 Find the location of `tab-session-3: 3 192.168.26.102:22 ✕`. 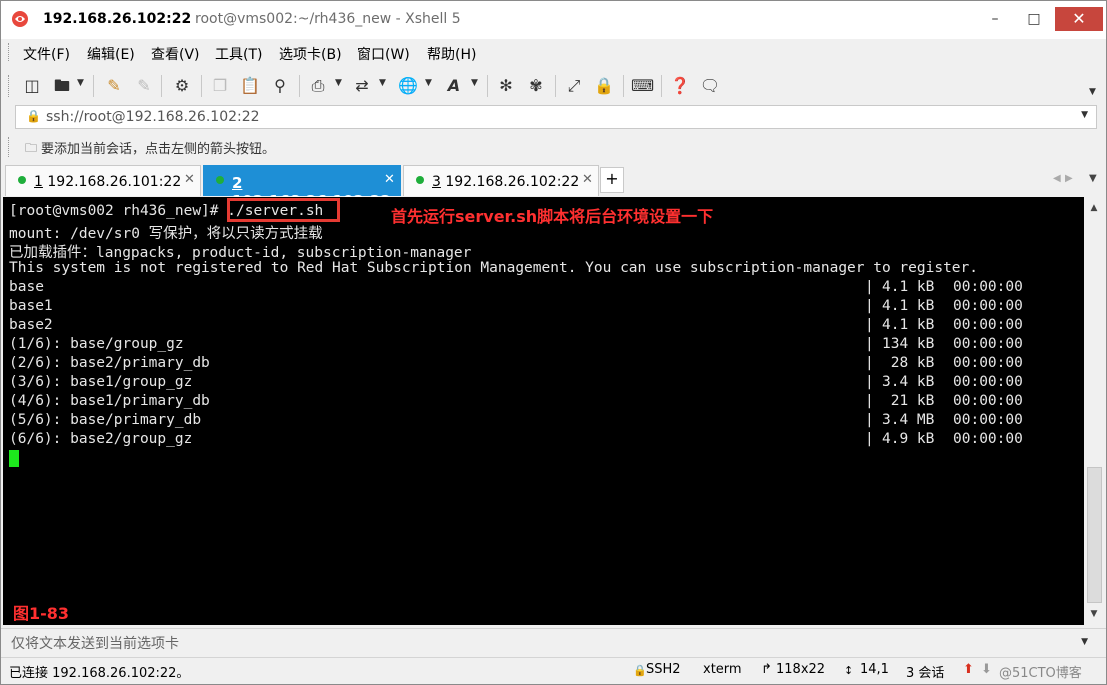

tab-session-3: 3 192.168.26.102:22 ✕ is located at coordinates (501, 180).